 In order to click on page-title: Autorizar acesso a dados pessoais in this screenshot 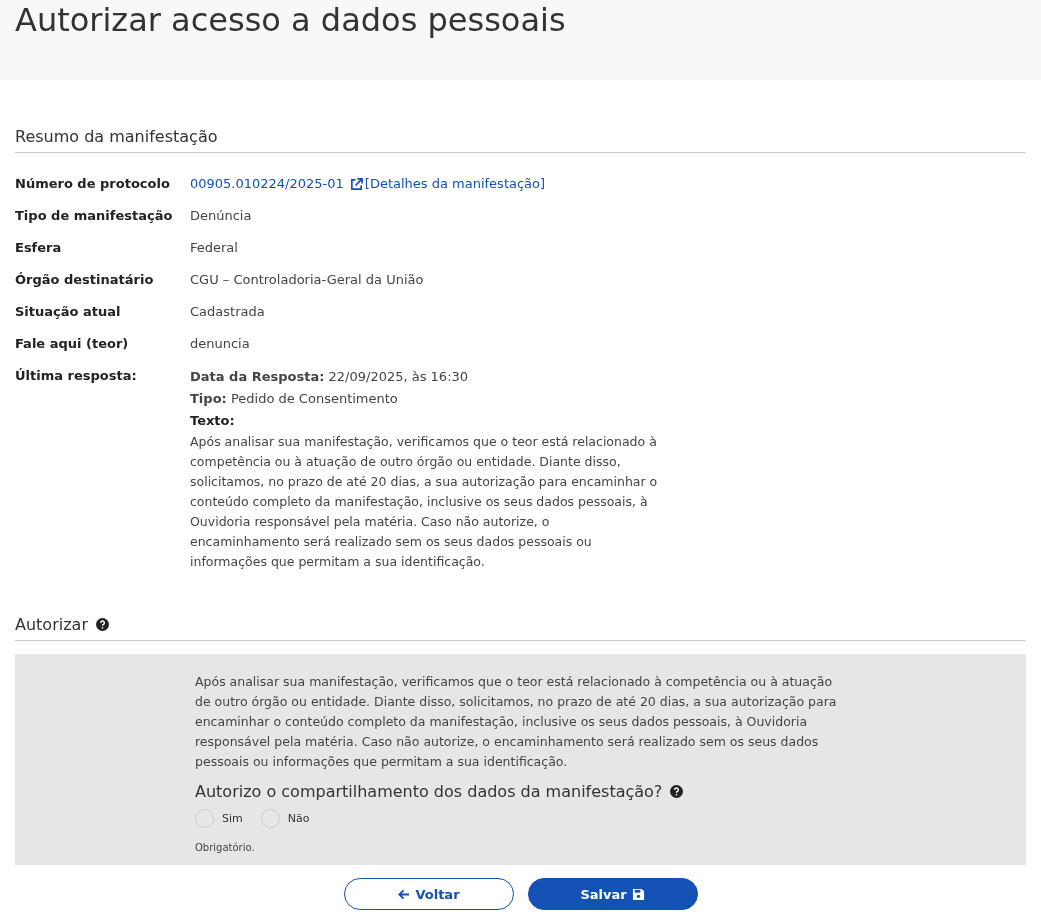, I will do `click(291, 20)`.